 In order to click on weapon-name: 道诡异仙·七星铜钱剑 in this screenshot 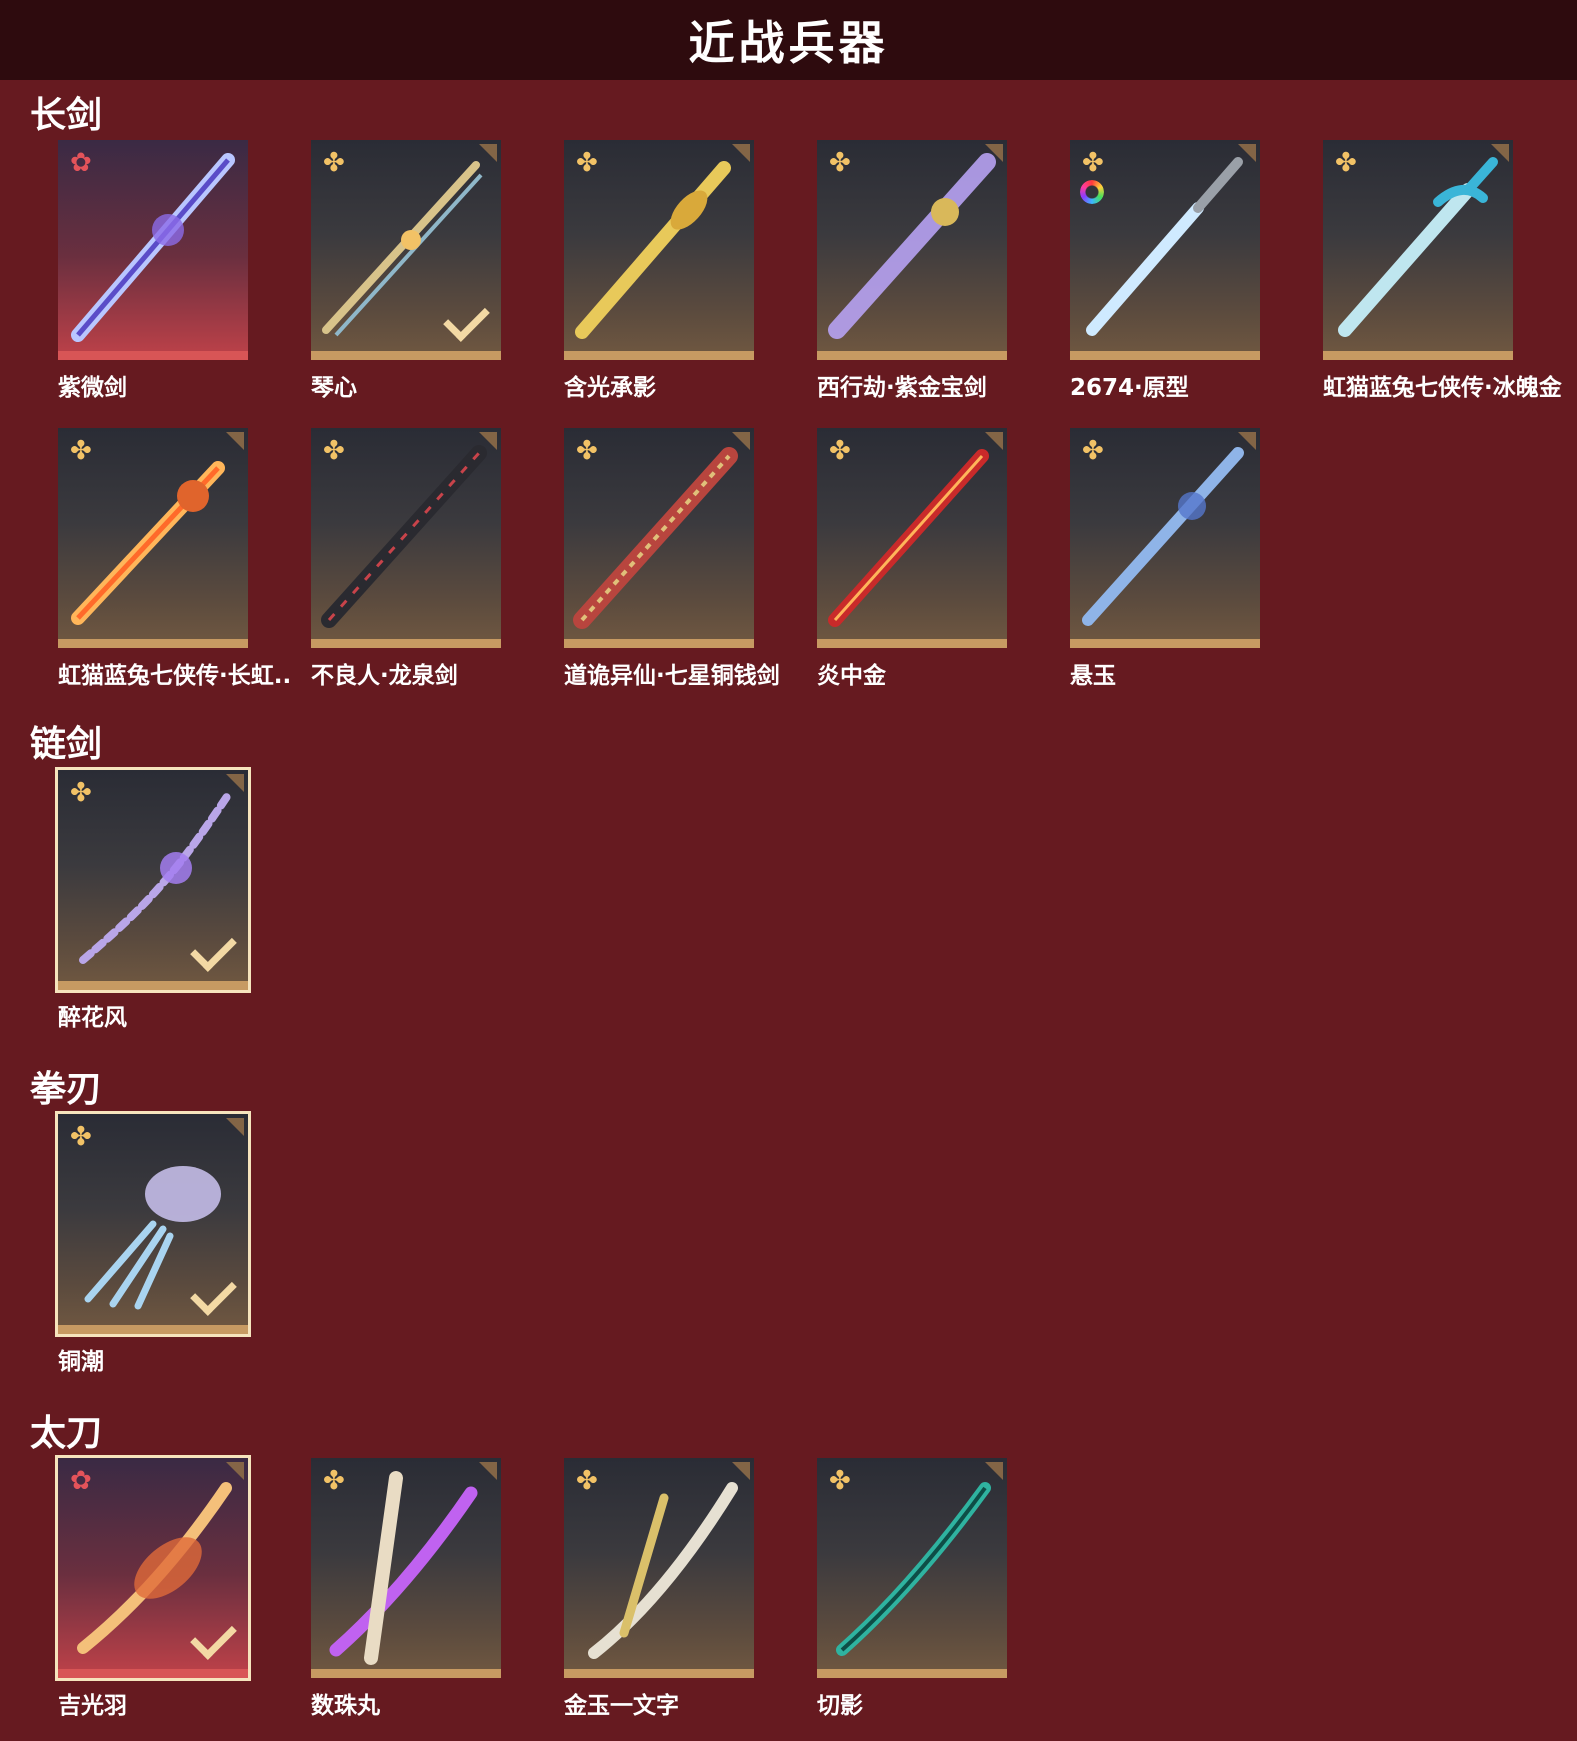, I will do `click(672, 676)`.